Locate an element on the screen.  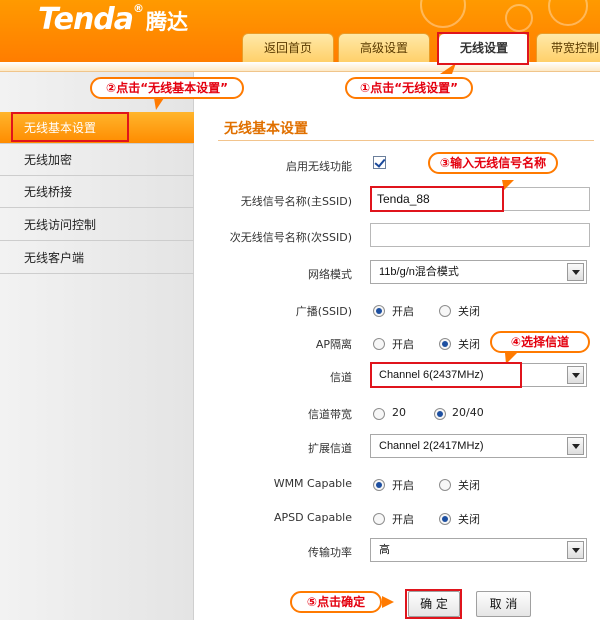
highlight-box-sidebar-item is located at coordinates (70, 127).